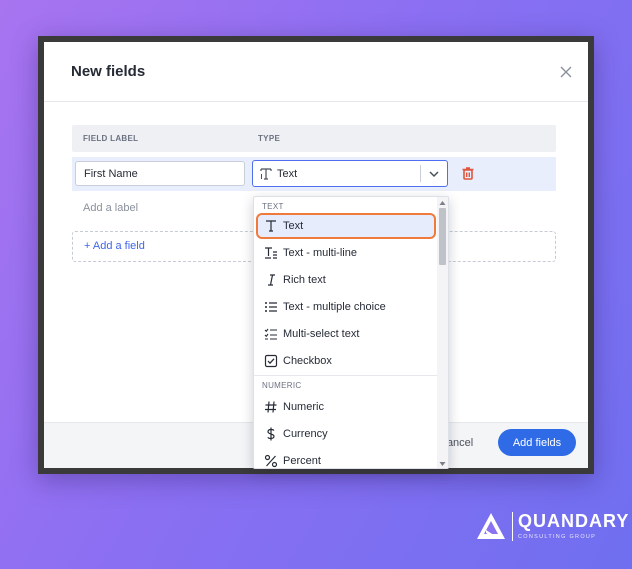  What do you see at coordinates (304, 280) in the screenshot?
I see `dropdown-item-label: Rich text` at bounding box center [304, 280].